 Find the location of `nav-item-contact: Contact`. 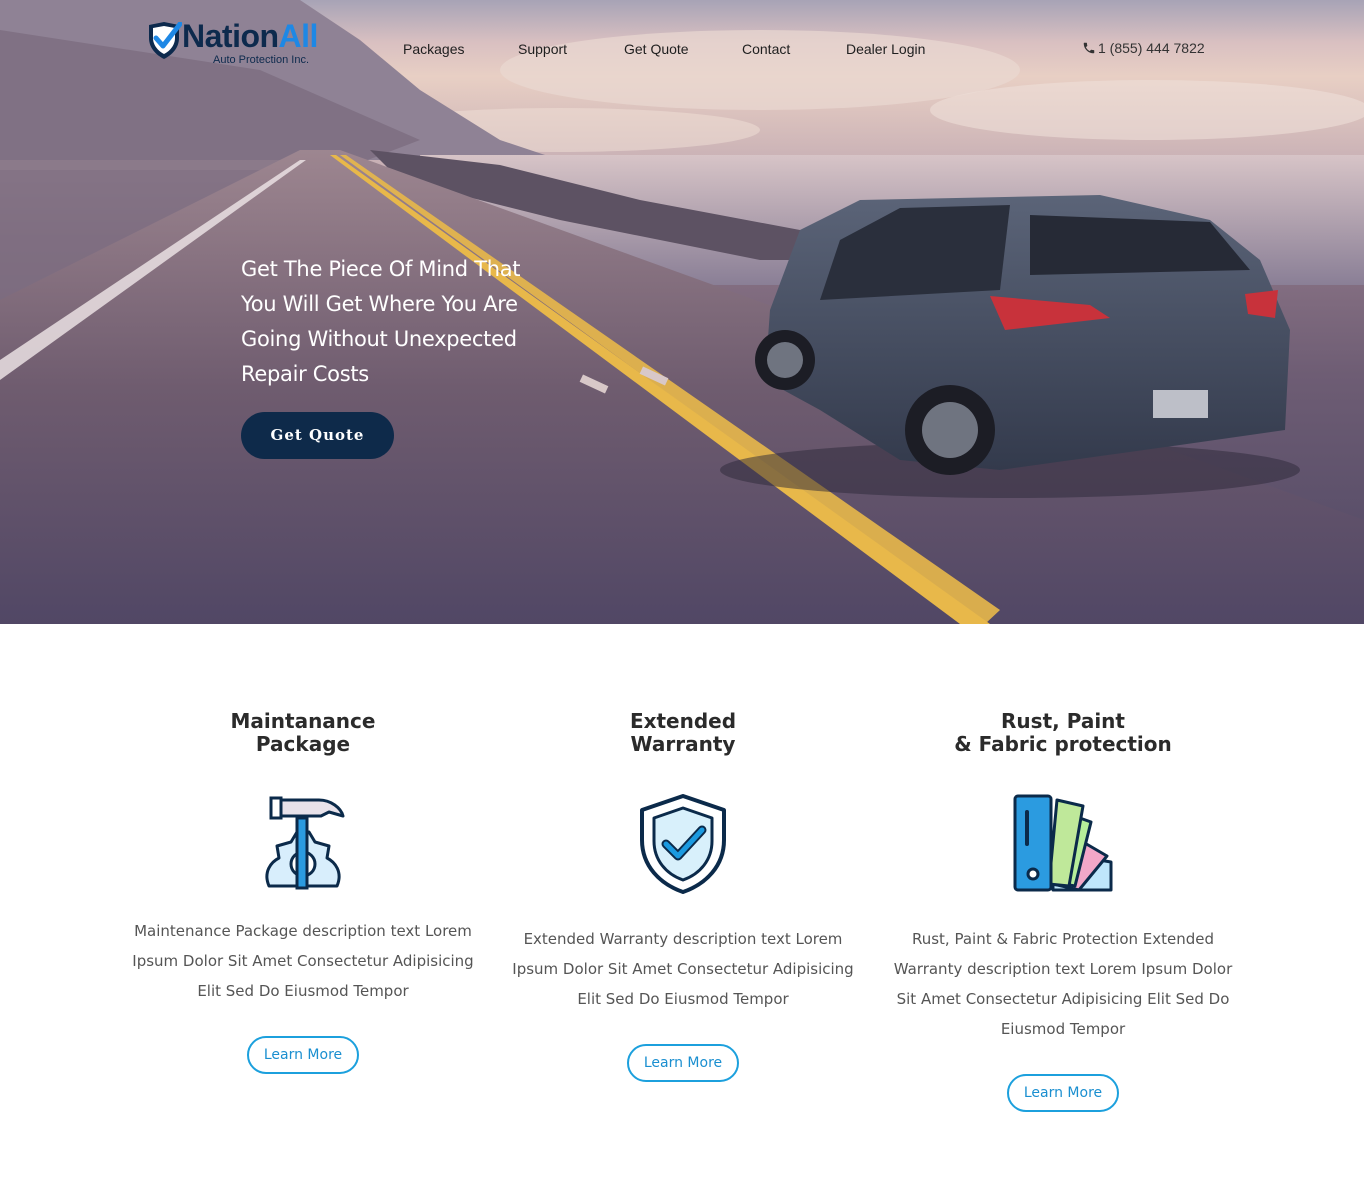

nav-item-contact: Contact is located at coordinates (766, 49).